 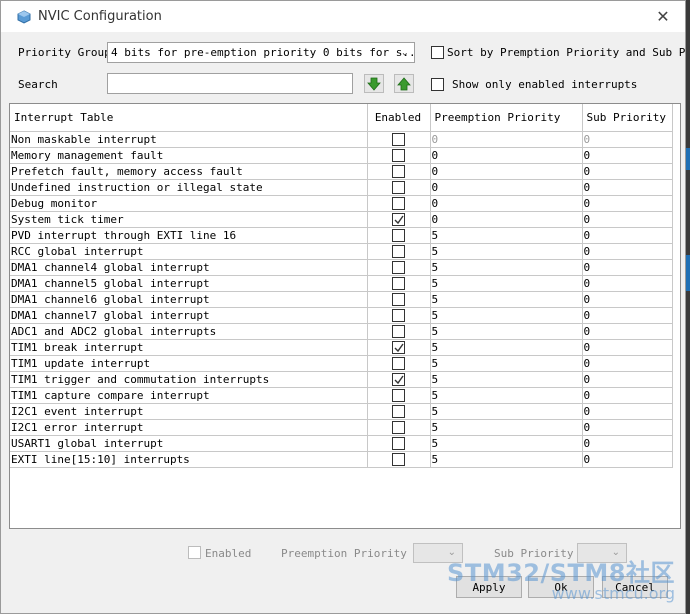 I want to click on table-row: USART1 global interrupt 5 0, so click(x=341, y=443).